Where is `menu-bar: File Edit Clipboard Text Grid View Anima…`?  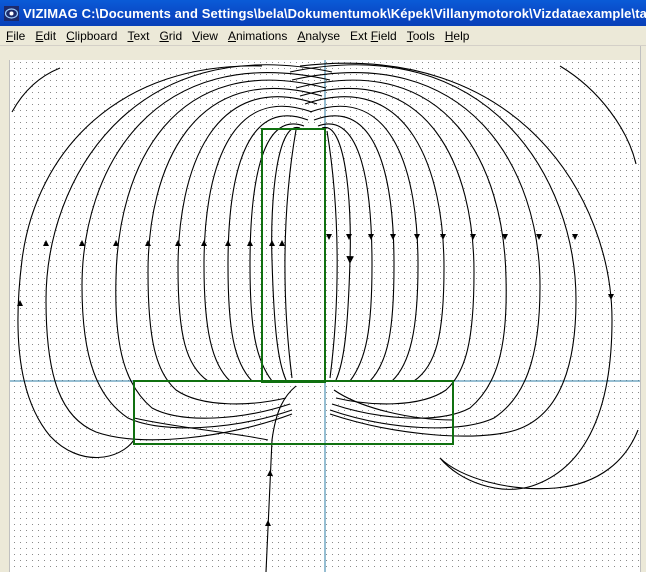
menu-bar: File Edit Clipboard Text Grid View Anima… is located at coordinates (323, 36).